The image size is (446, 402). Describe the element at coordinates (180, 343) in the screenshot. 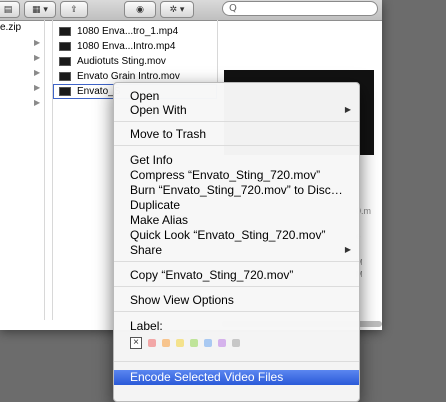

I see `label-yellow-swatch` at that location.